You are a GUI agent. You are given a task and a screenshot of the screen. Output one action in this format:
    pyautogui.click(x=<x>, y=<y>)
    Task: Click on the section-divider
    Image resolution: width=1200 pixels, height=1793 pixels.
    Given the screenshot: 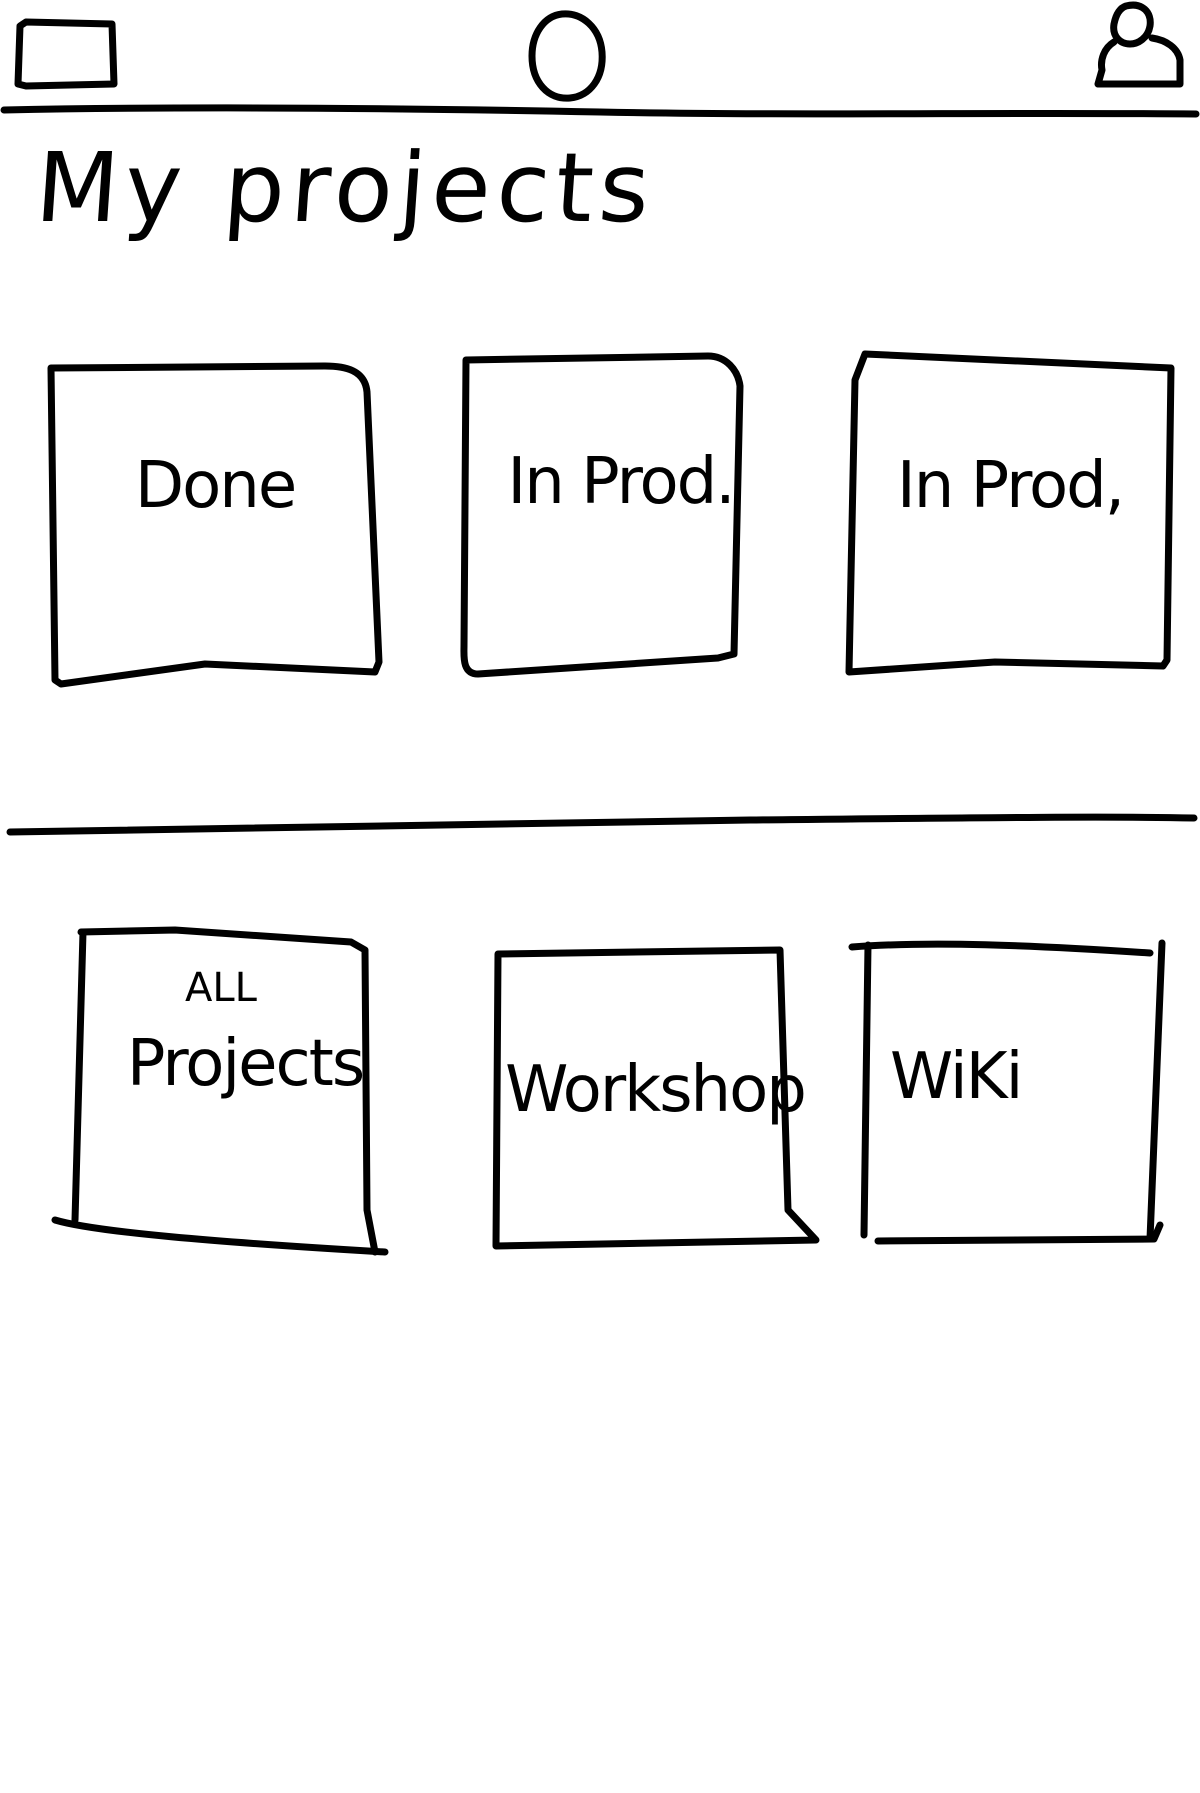 What is the action you would take?
    pyautogui.click(x=600, y=821)
    